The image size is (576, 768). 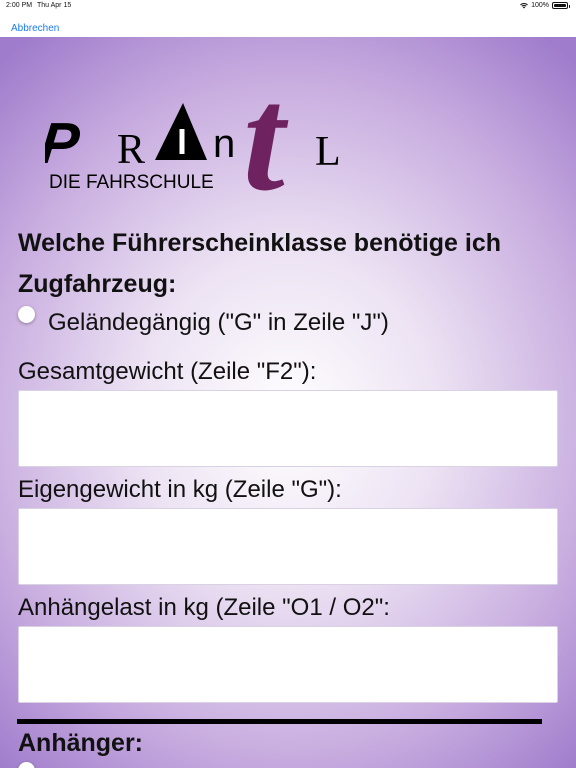 I want to click on heading-towing-vehicle: Zugfahrzeug:, so click(x=97, y=284).